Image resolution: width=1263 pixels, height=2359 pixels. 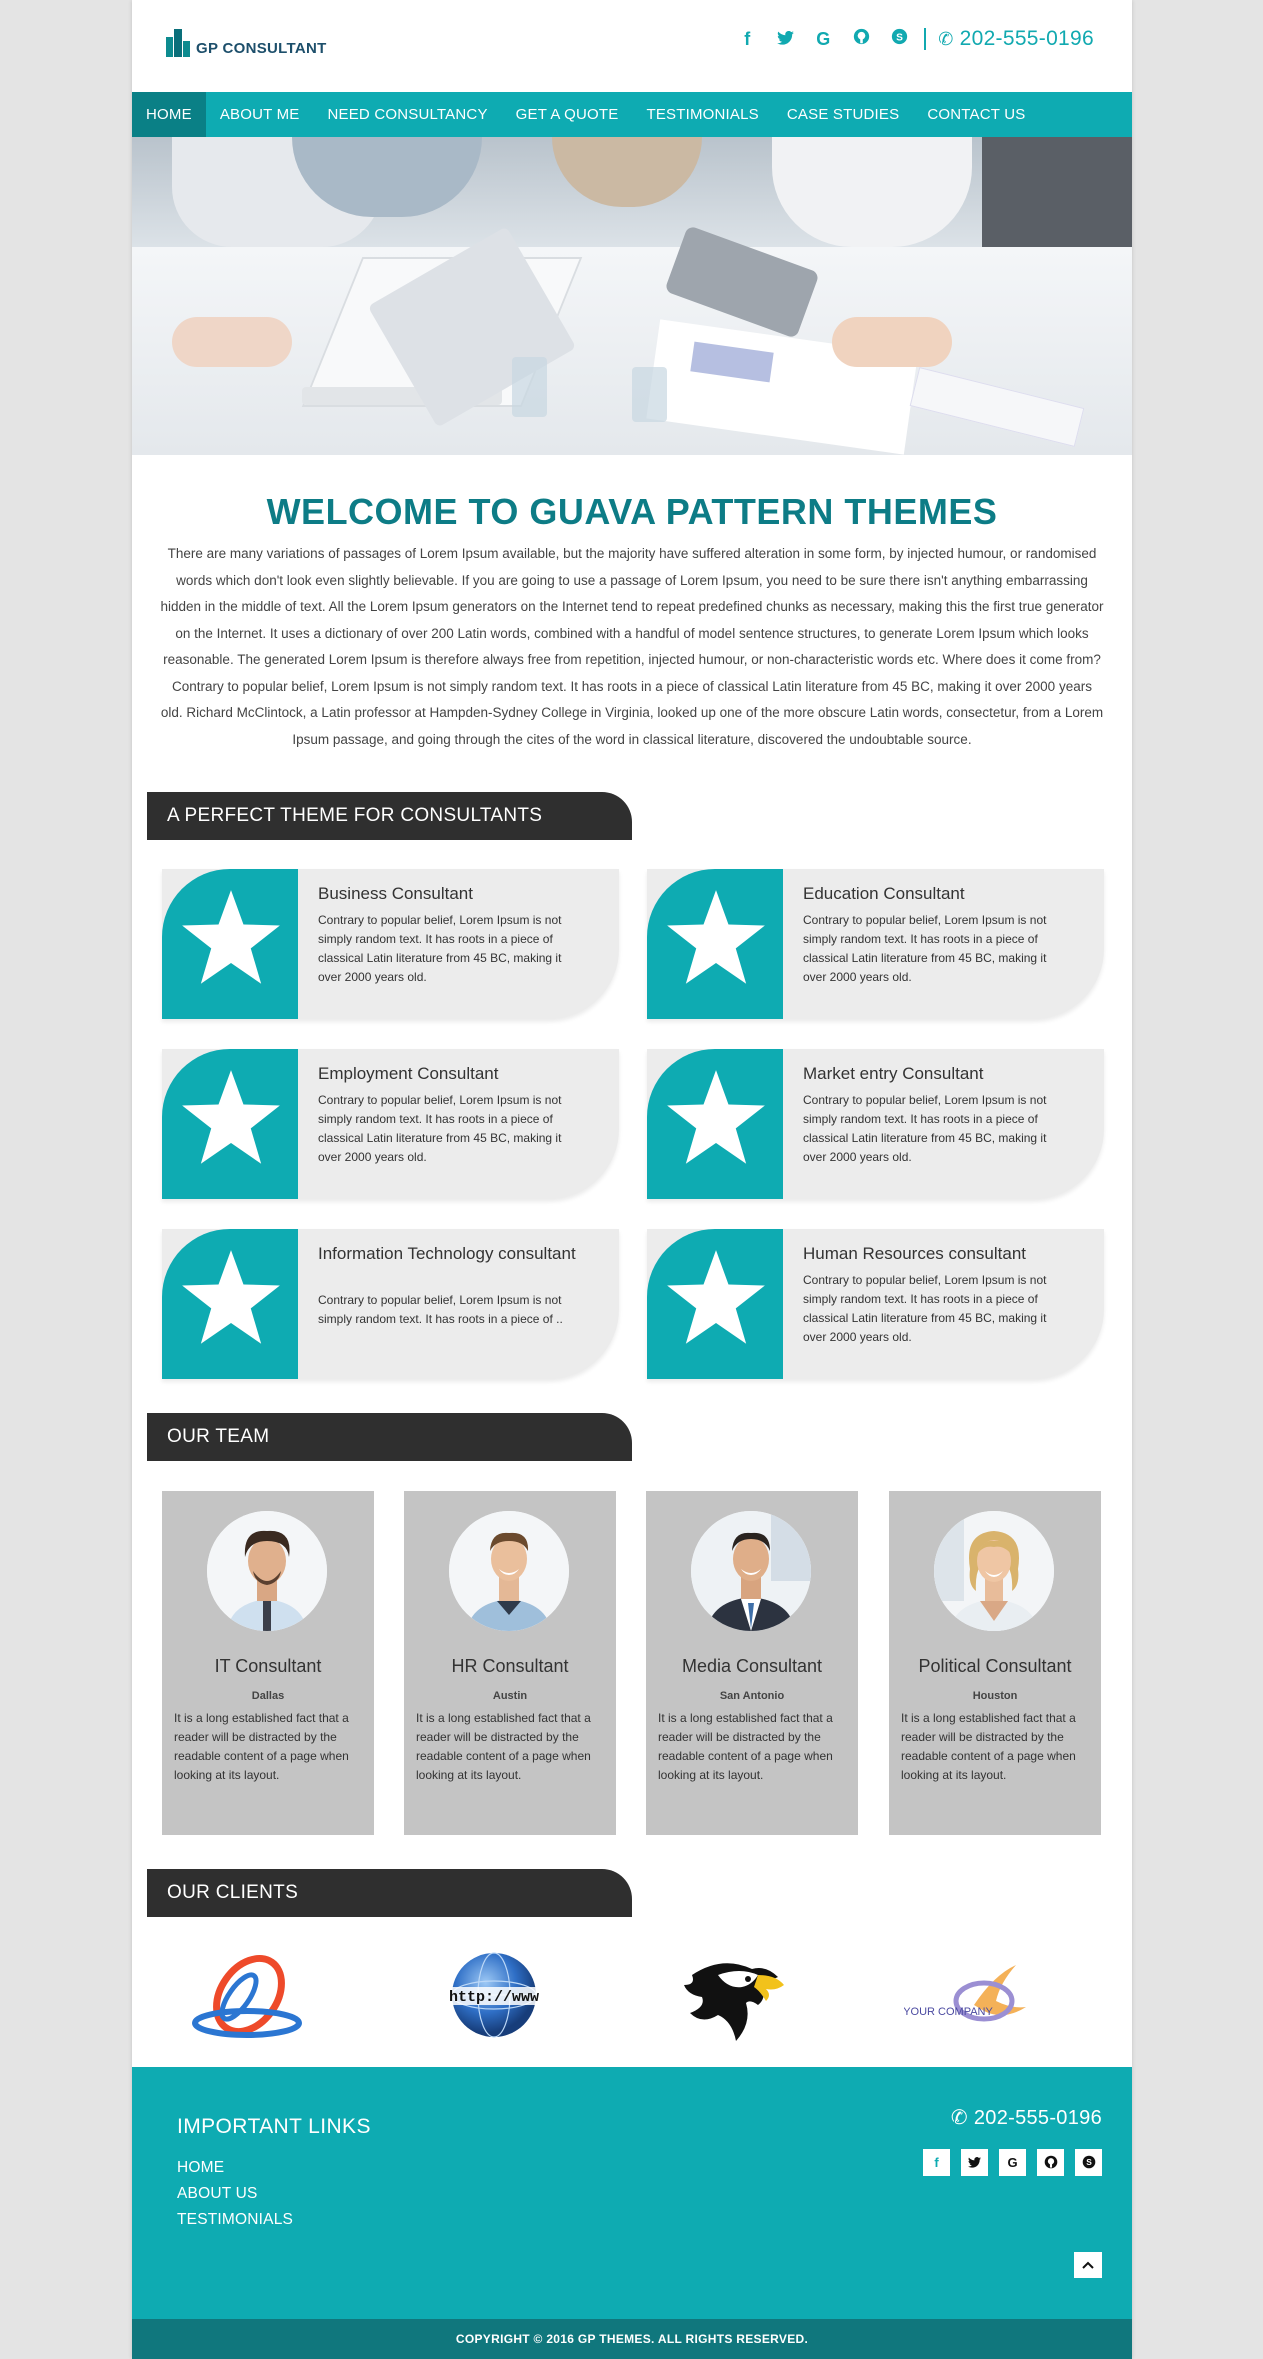 I want to click on your-company-logo-icon: YOUR COMPANY, so click(x=978, y=1997).